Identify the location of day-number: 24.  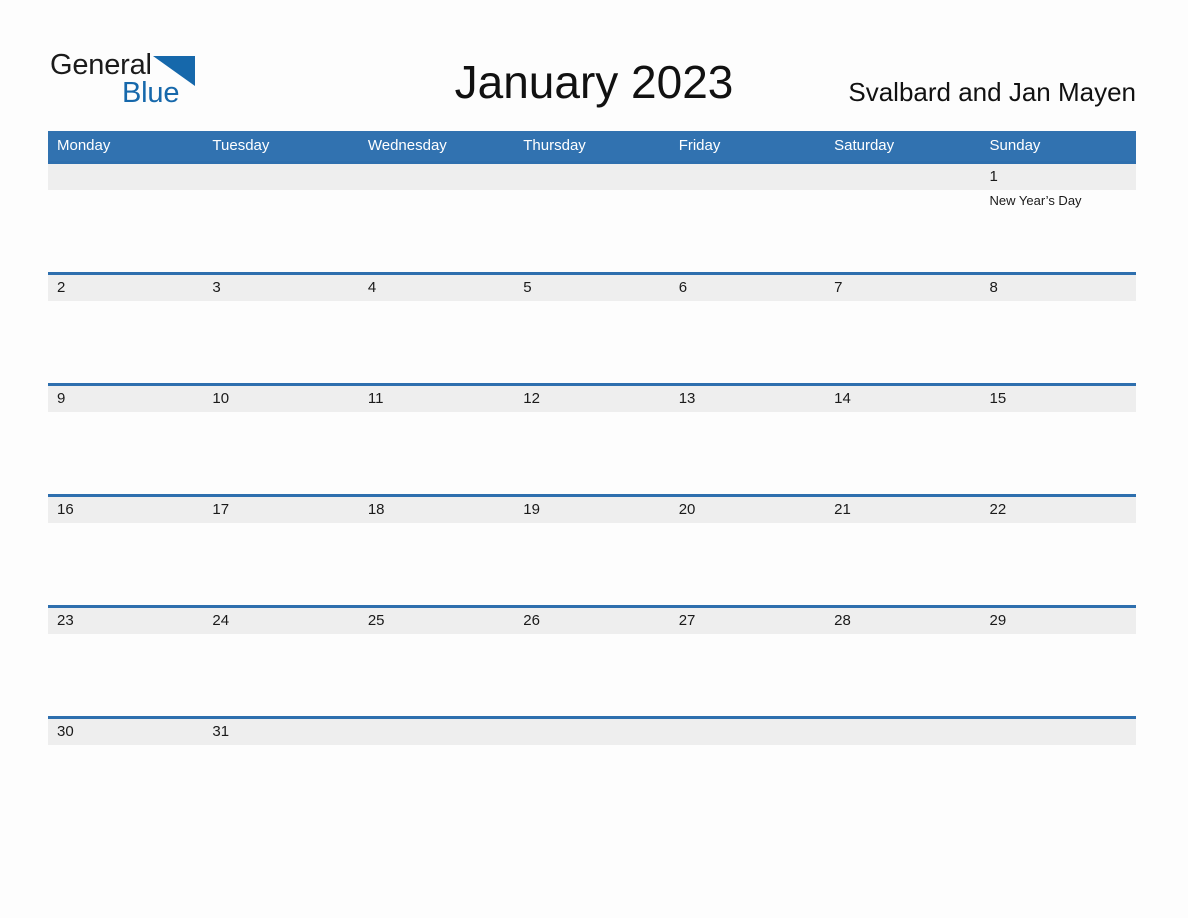
(221, 620).